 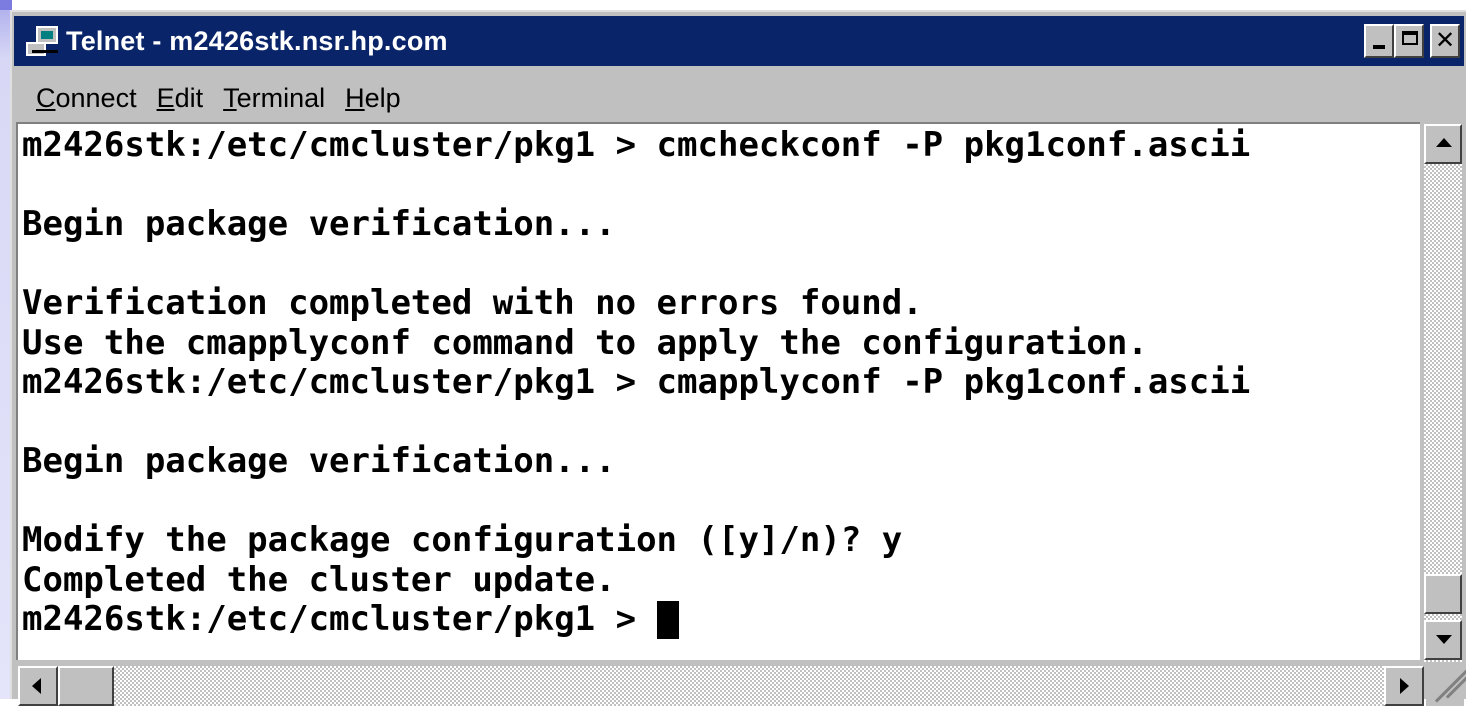 I want to click on menu-bar: Connect Edit Terminal Help, so click(x=739, y=98).